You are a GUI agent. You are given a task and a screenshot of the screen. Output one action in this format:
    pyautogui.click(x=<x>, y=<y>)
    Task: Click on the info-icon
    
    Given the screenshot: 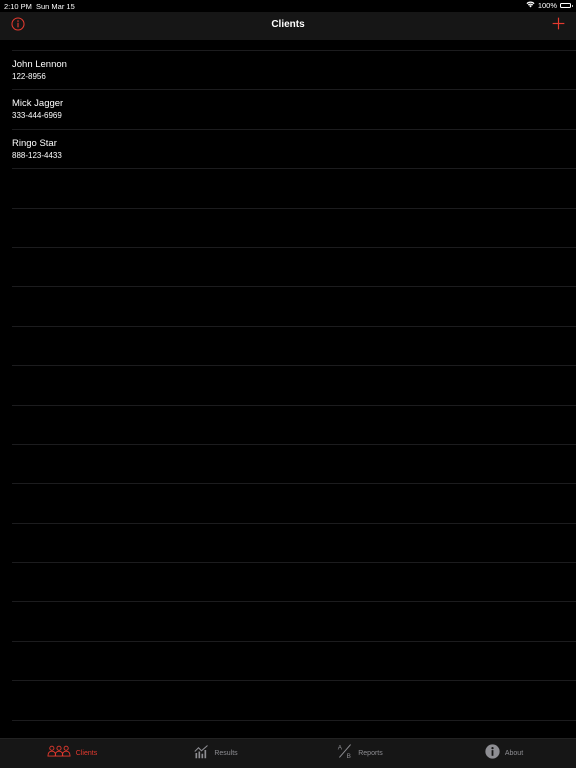 What is the action you would take?
    pyautogui.click(x=492, y=753)
    